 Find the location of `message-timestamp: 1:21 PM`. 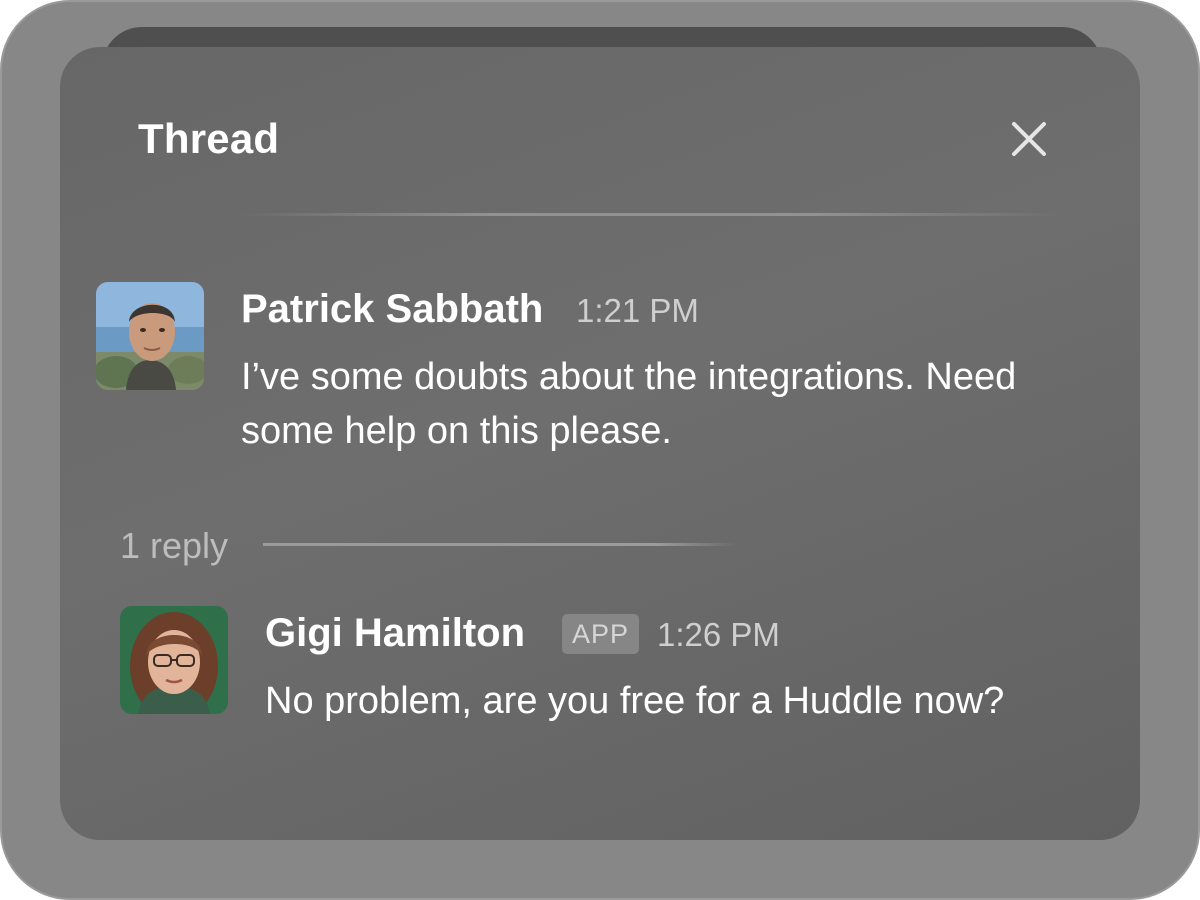

message-timestamp: 1:21 PM is located at coordinates (637, 311).